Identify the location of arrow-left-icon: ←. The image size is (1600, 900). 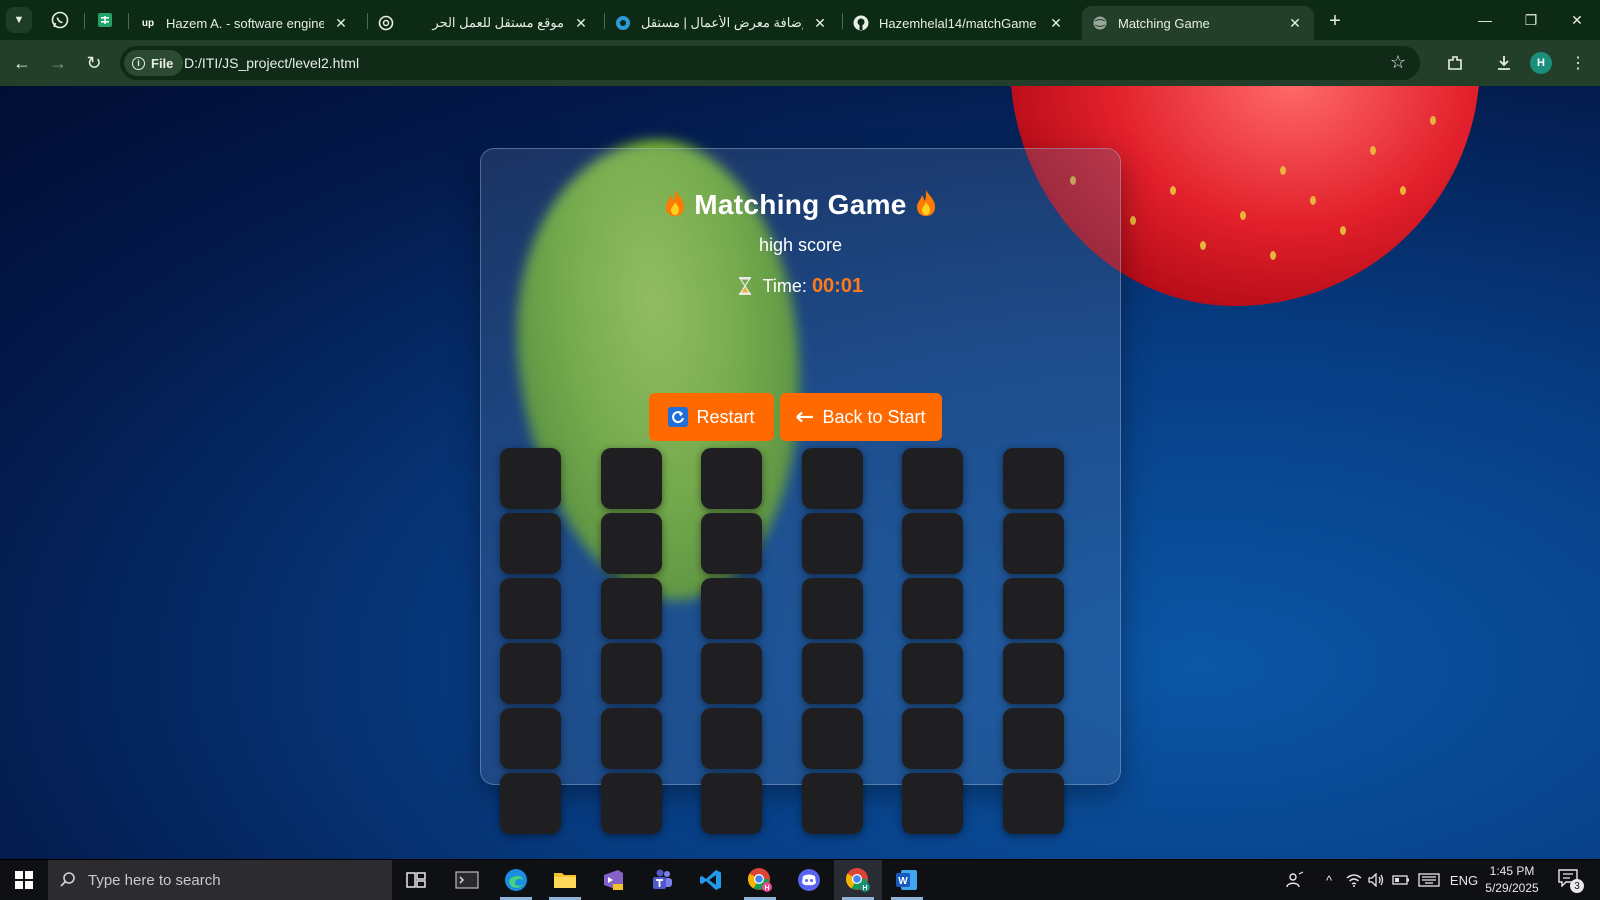
(22, 62).